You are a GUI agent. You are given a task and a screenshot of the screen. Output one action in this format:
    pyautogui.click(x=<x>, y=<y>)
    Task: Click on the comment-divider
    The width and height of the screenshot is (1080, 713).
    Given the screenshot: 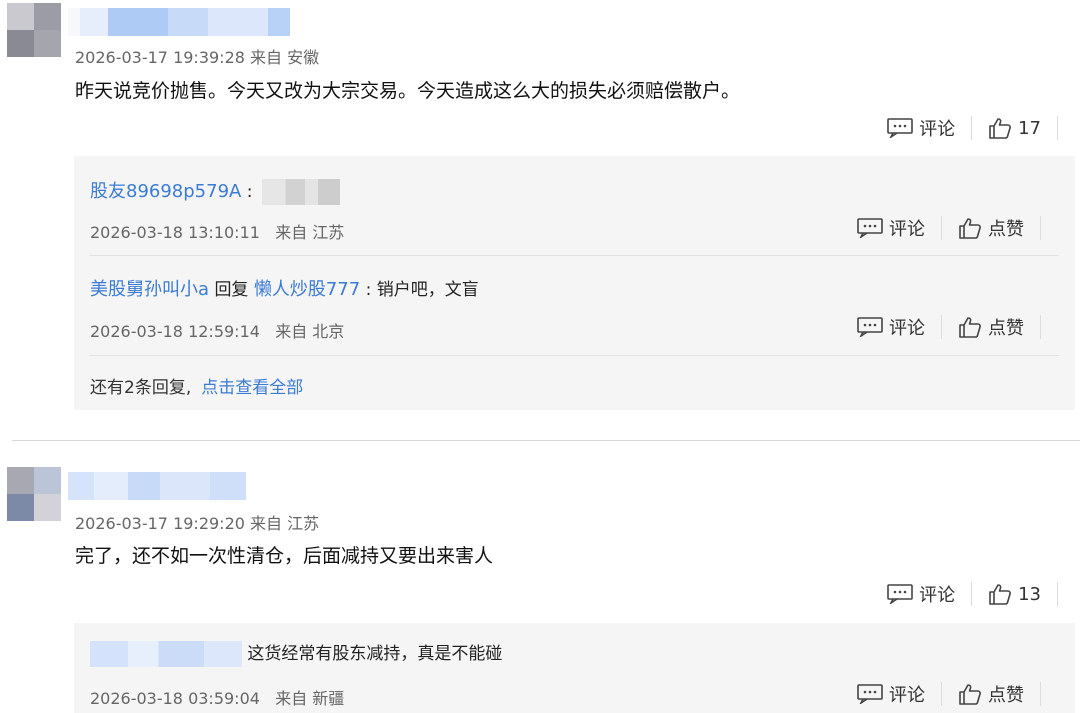 What is the action you would take?
    pyautogui.click(x=546, y=440)
    